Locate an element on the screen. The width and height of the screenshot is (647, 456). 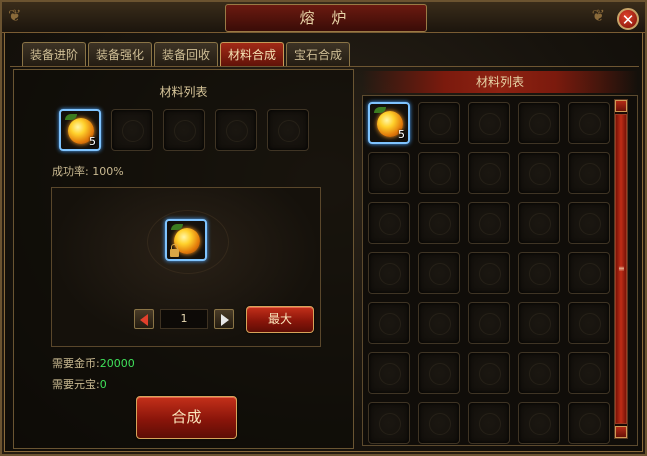
arrow-left-icon is located at coordinates (144, 320).